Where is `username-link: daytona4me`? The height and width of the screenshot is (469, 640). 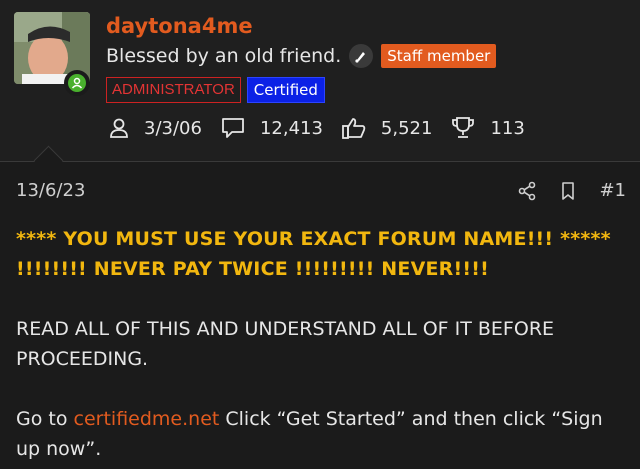
username-link: daytona4me is located at coordinates (179, 26).